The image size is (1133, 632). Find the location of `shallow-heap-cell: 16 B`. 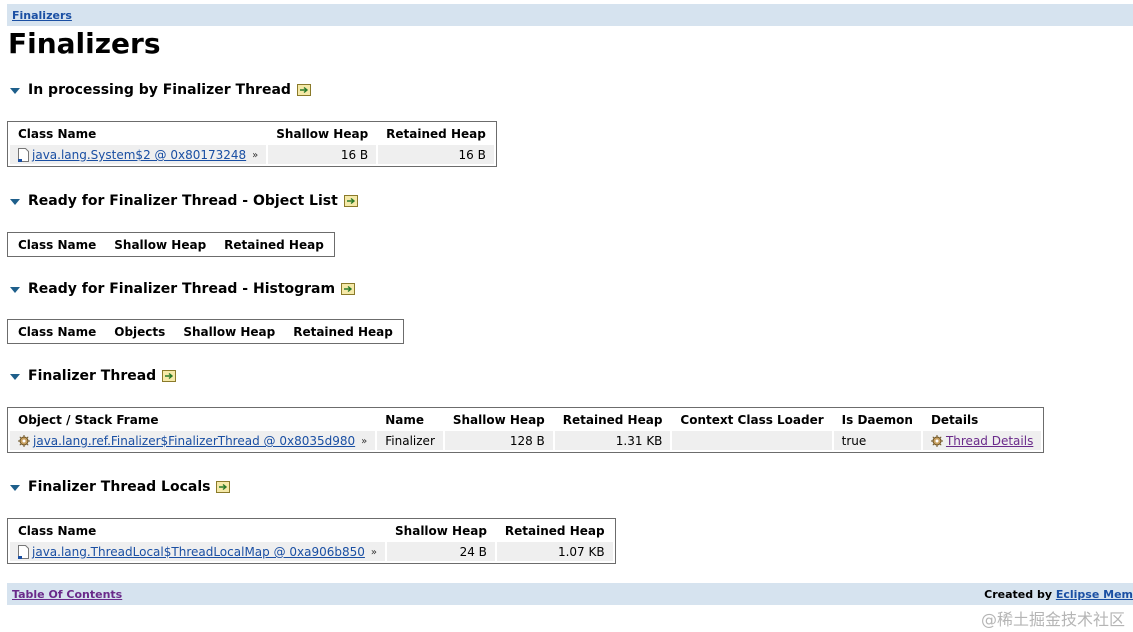

shallow-heap-cell: 16 B is located at coordinates (322, 154).